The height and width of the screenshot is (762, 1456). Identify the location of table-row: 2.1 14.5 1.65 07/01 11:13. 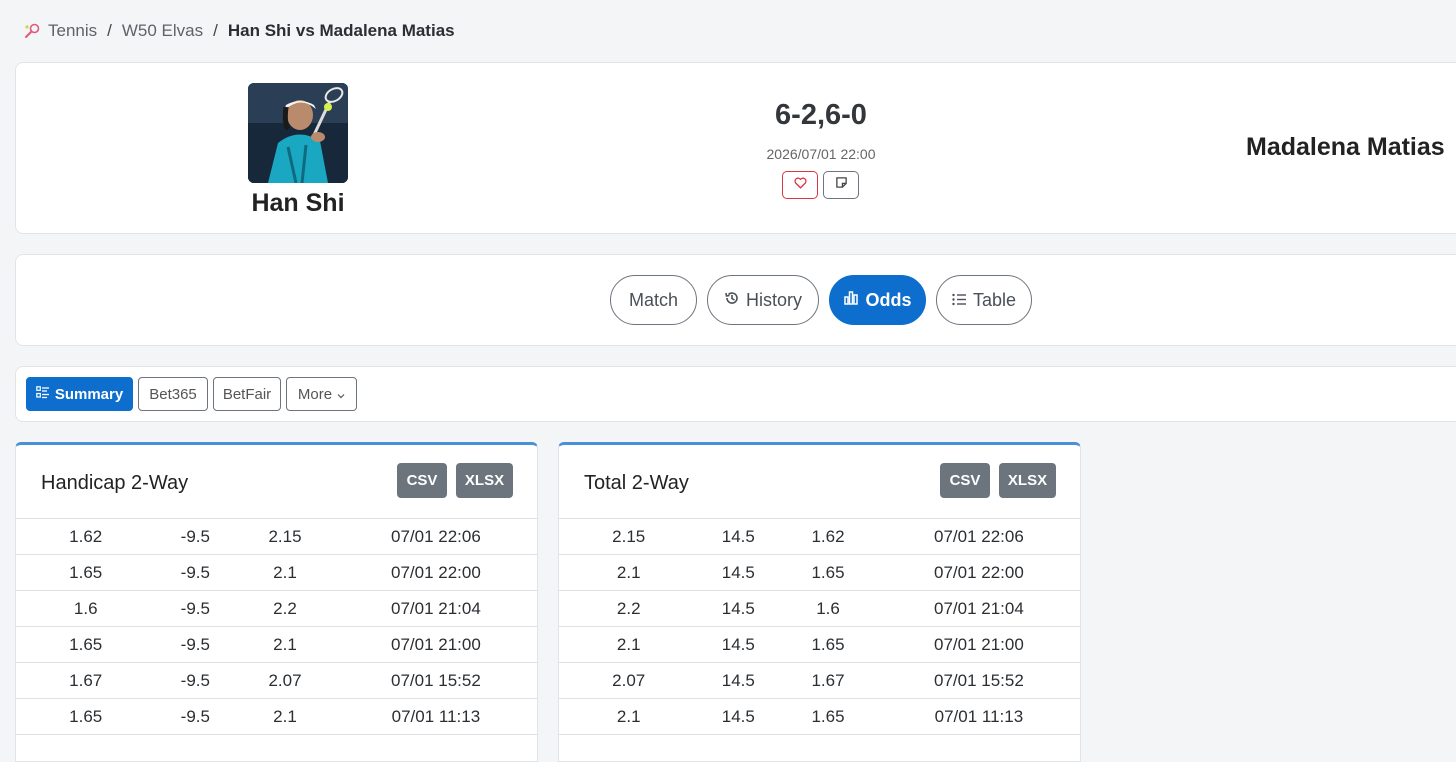
(819, 717).